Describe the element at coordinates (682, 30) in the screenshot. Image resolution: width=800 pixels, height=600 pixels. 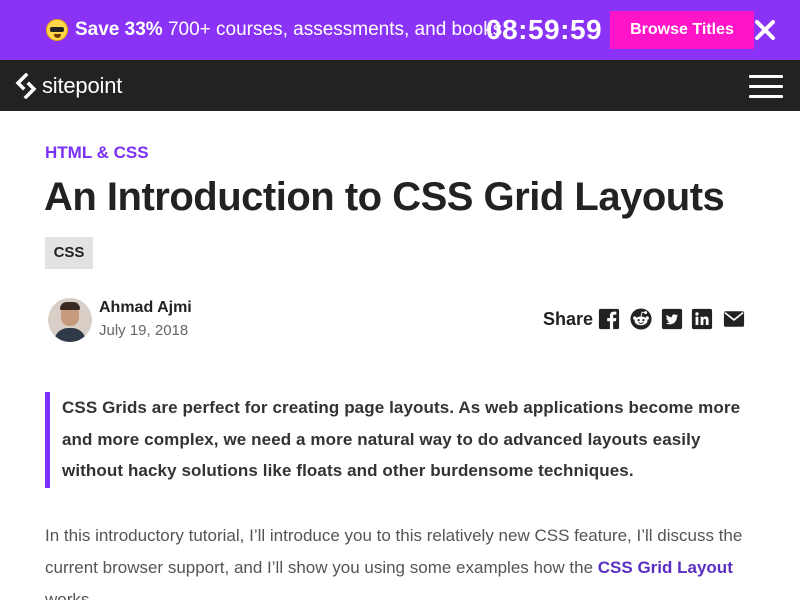
I see `browse-titles-button: Browse Titles` at that location.